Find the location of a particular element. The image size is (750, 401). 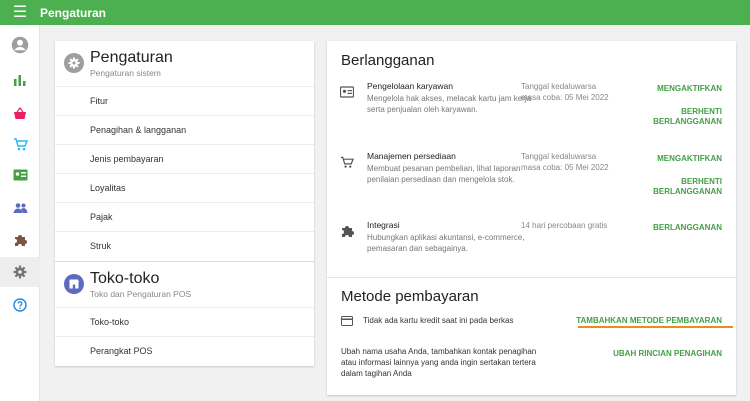

subscriptions-title: Berlangganan is located at coordinates (388, 60).